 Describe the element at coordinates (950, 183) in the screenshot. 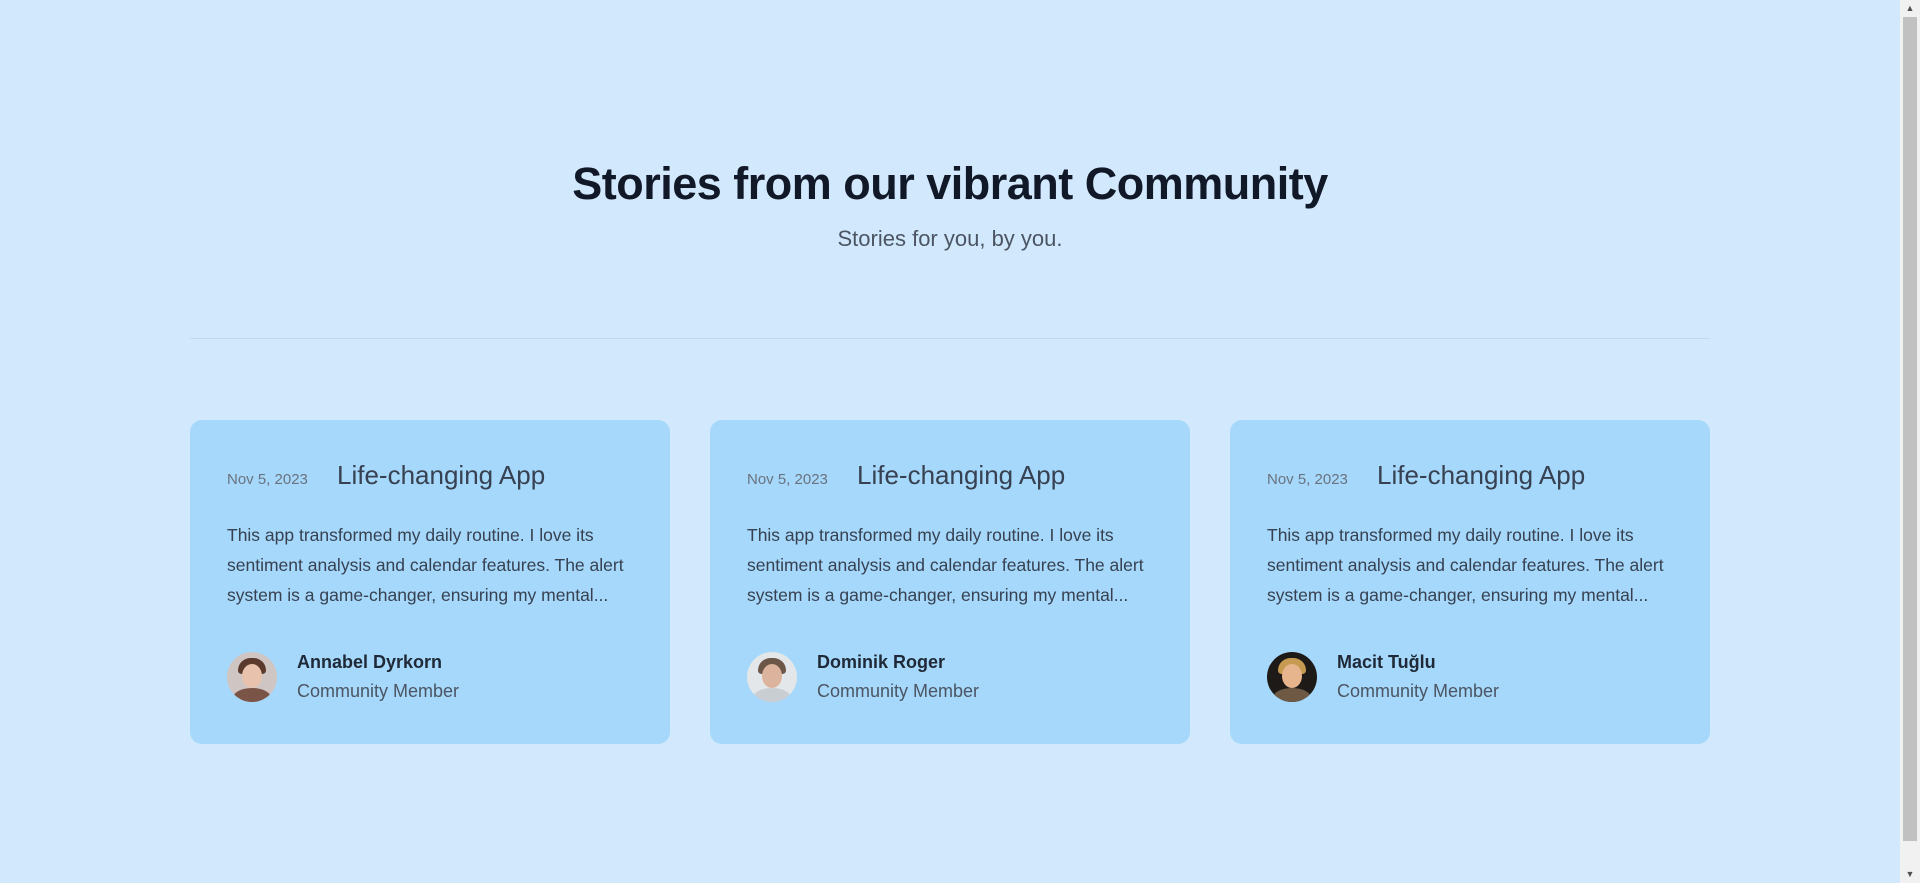

I see `page-title: Stories from our vibrant Community` at that location.